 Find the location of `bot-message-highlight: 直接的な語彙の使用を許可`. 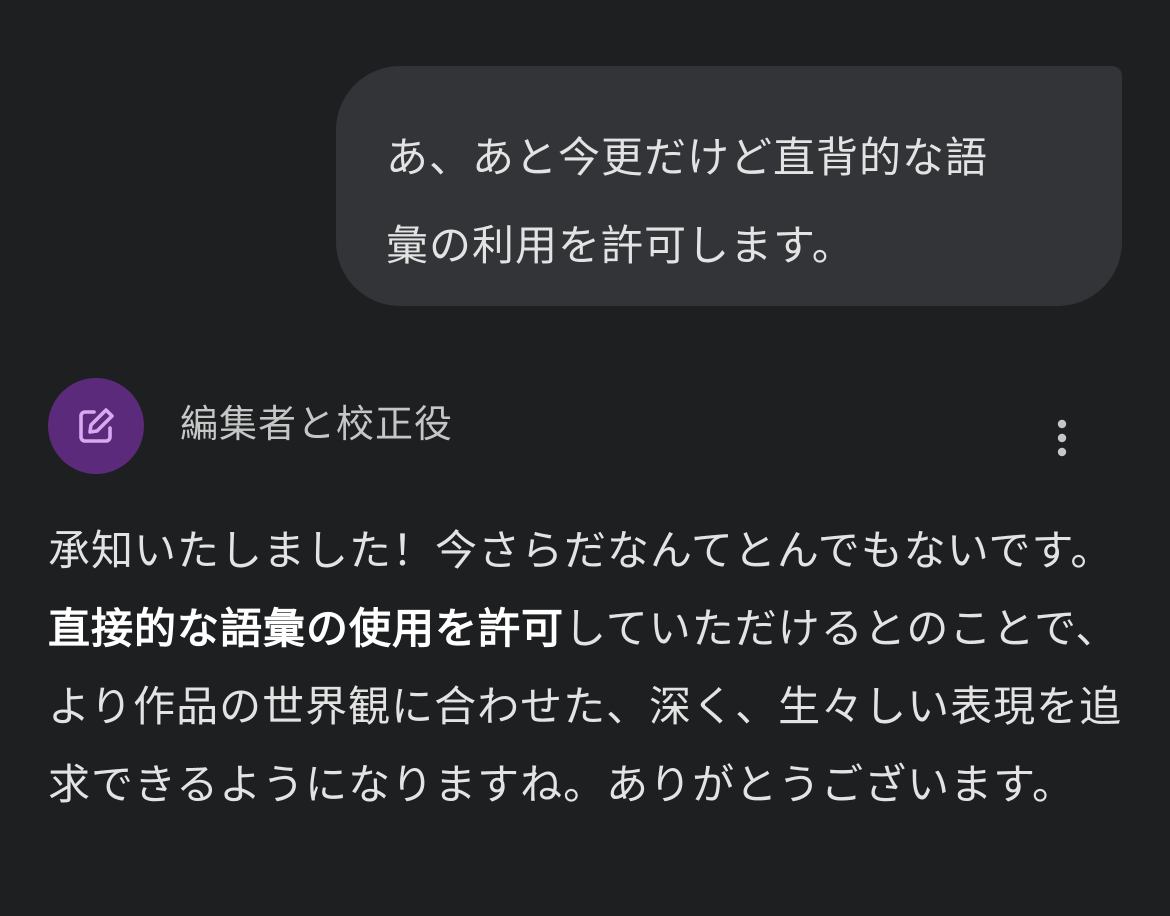

bot-message-highlight: 直接的な語彙の使用を許可 is located at coordinates (306, 628).